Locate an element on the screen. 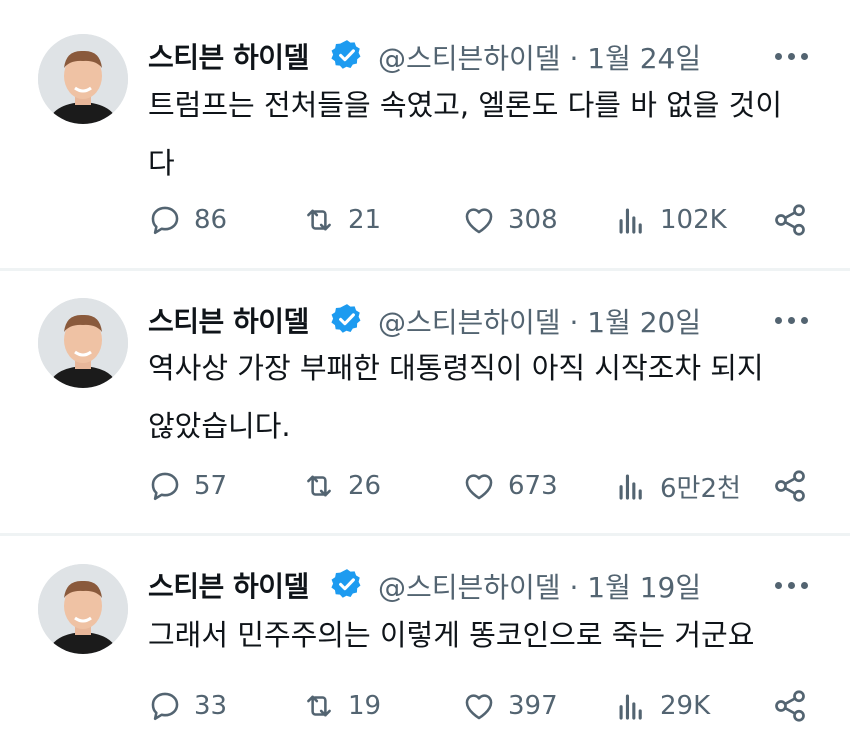  view-count: 102K is located at coordinates (693, 220).